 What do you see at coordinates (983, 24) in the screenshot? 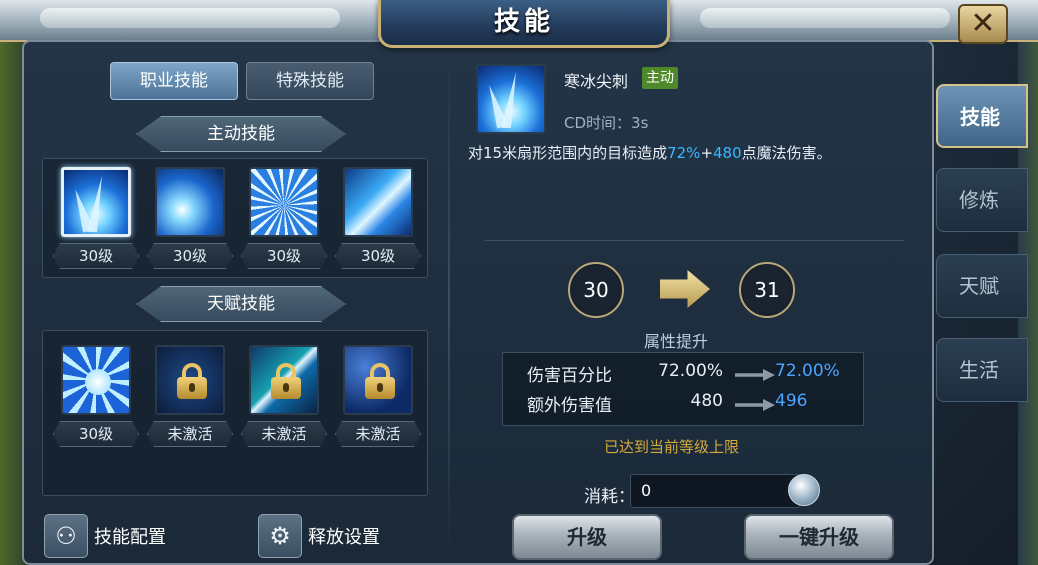
I see `close-button: ✕` at bounding box center [983, 24].